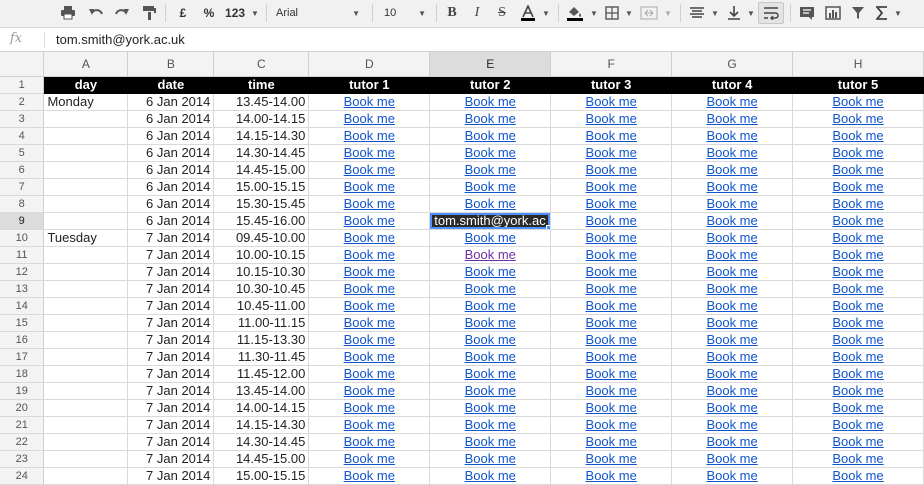 This screenshot has width=924, height=485. I want to click on row-header: 5, so click(22, 153).